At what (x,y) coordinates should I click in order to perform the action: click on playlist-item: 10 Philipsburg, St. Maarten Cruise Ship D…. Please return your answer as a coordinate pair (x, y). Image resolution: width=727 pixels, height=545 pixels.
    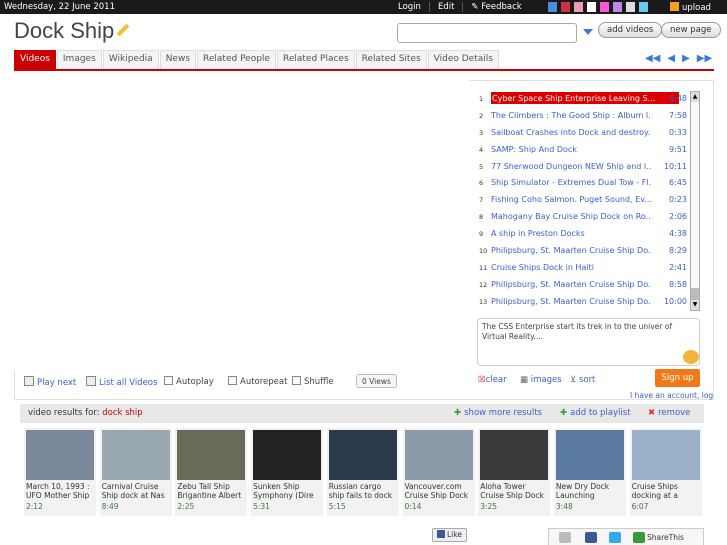
    Looking at the image, I should click on (583, 251).